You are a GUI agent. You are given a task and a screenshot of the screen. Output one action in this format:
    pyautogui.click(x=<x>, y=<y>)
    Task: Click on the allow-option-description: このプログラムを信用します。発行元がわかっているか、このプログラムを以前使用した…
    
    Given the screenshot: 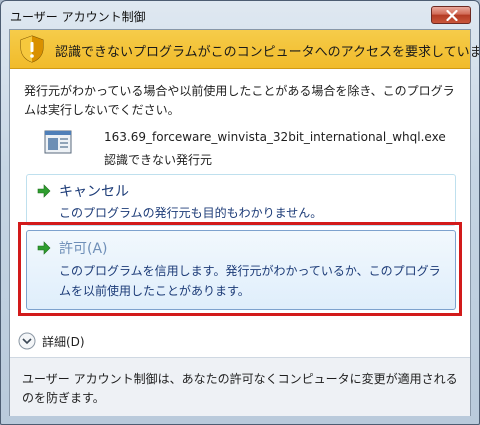 What is the action you would take?
    pyautogui.click(x=250, y=281)
    